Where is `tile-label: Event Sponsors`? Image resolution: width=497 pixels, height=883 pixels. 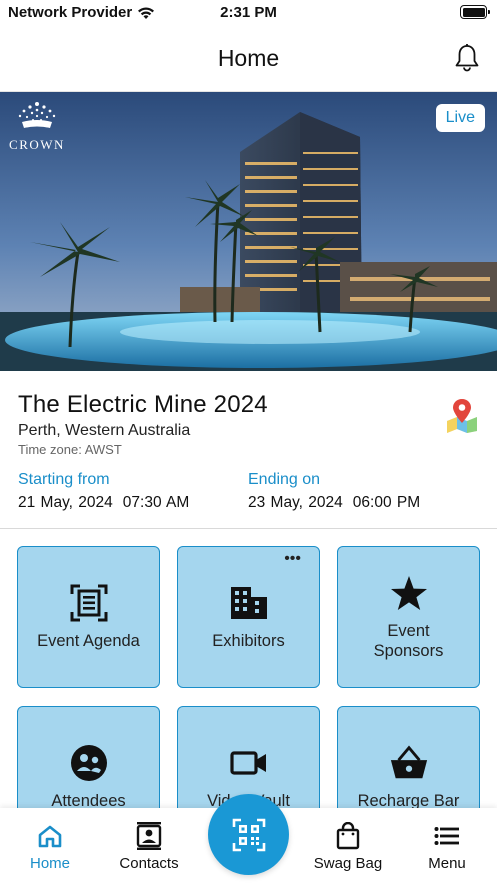
tile-label: Event Sponsors is located at coordinates (408, 641).